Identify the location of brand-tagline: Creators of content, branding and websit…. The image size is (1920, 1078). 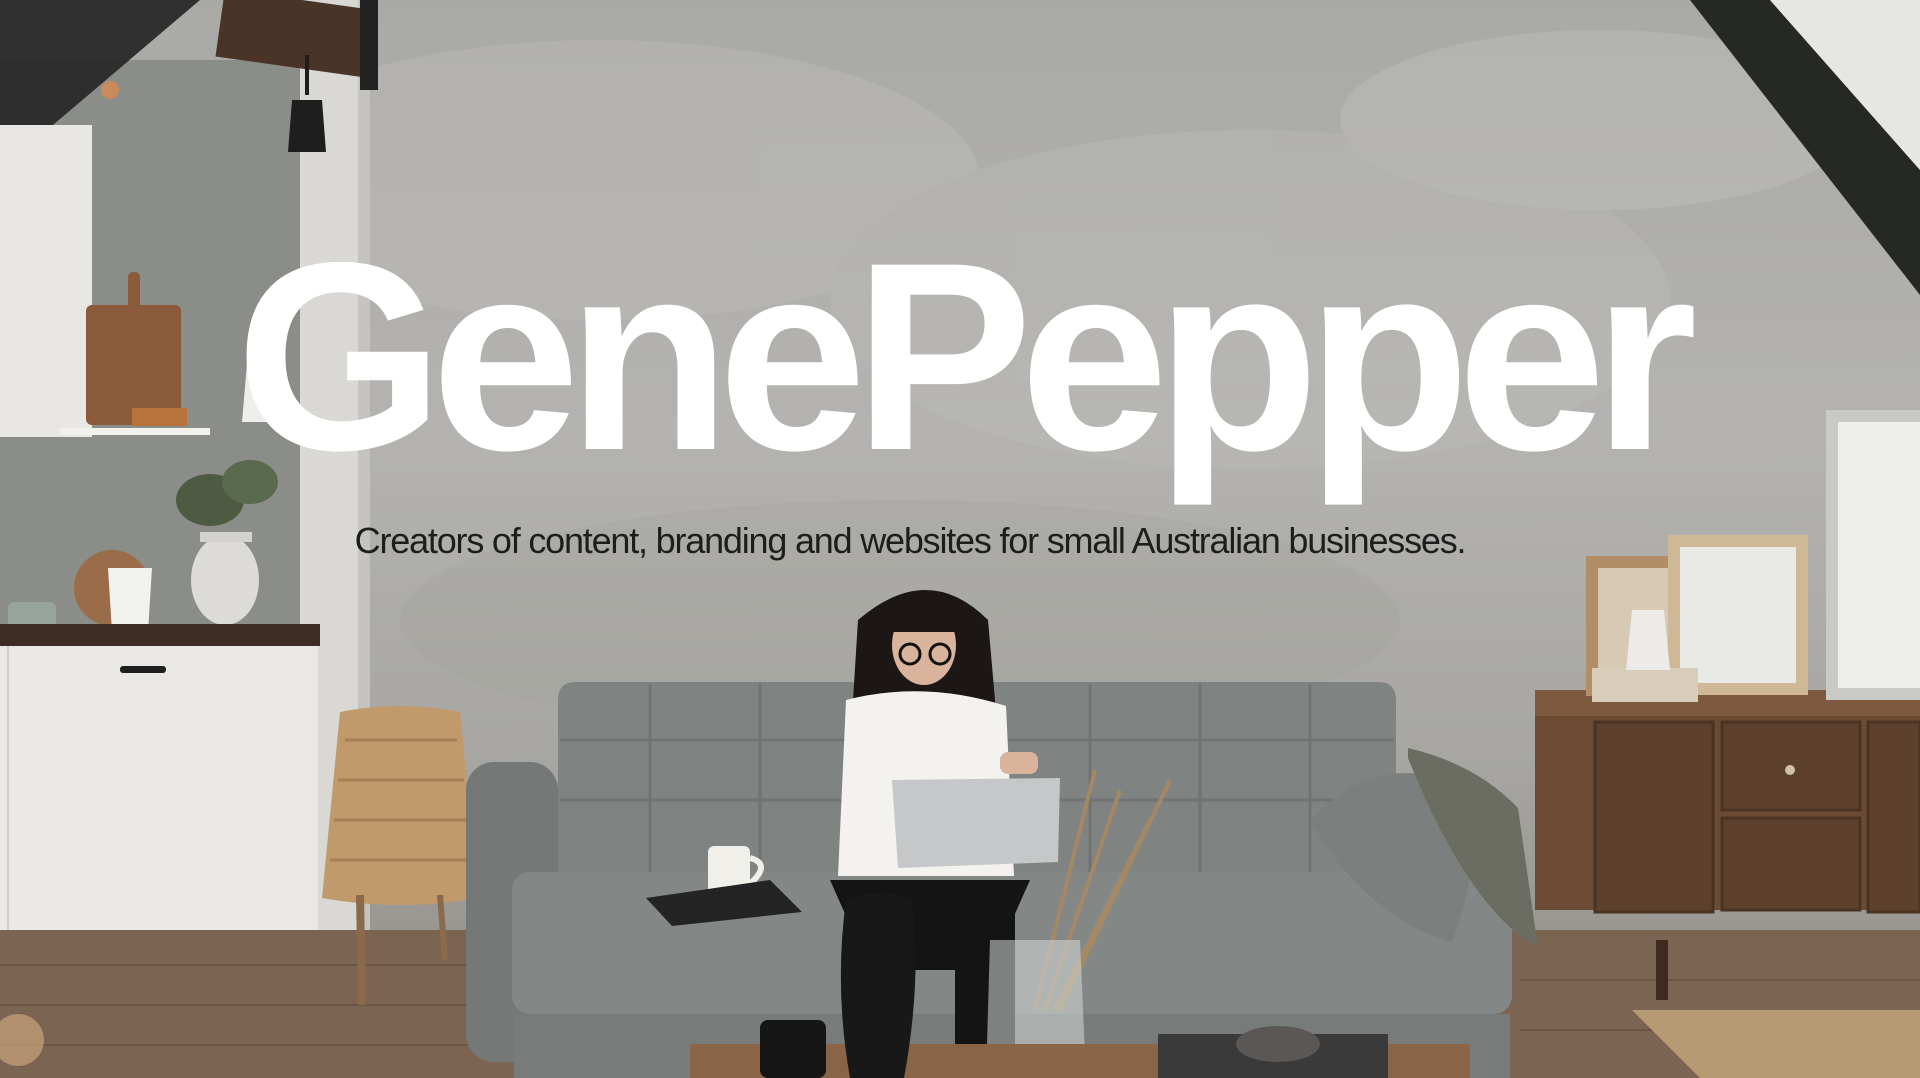
(910, 540).